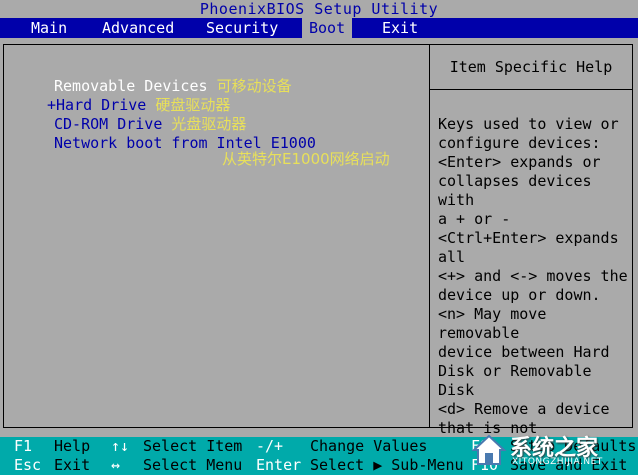  Describe the element at coordinates (270, 446) in the screenshot. I see `key-minus-plus: -/+` at that location.